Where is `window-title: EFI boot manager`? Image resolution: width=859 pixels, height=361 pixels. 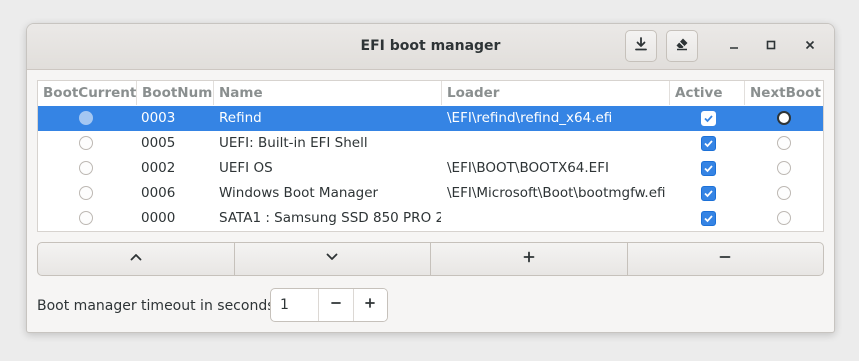
window-title: EFI boot manager is located at coordinates (430, 46).